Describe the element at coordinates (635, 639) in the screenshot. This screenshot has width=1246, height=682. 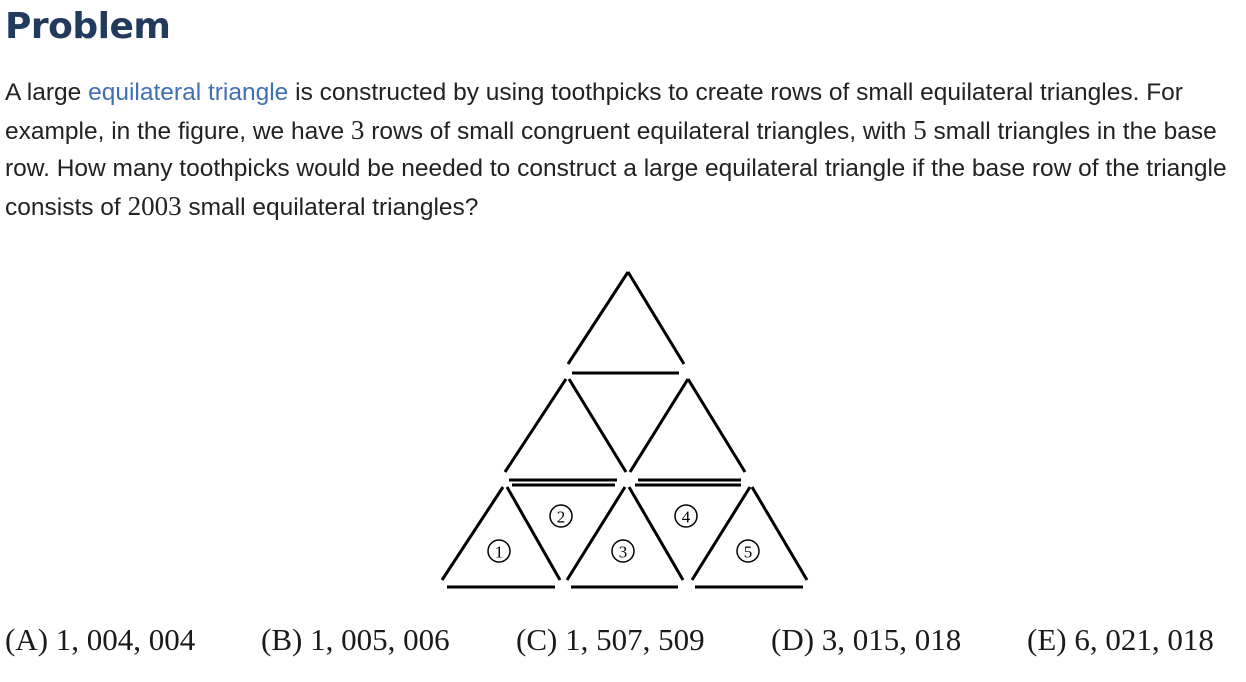
I see `choice-c-value: 1, 507, 509` at that location.